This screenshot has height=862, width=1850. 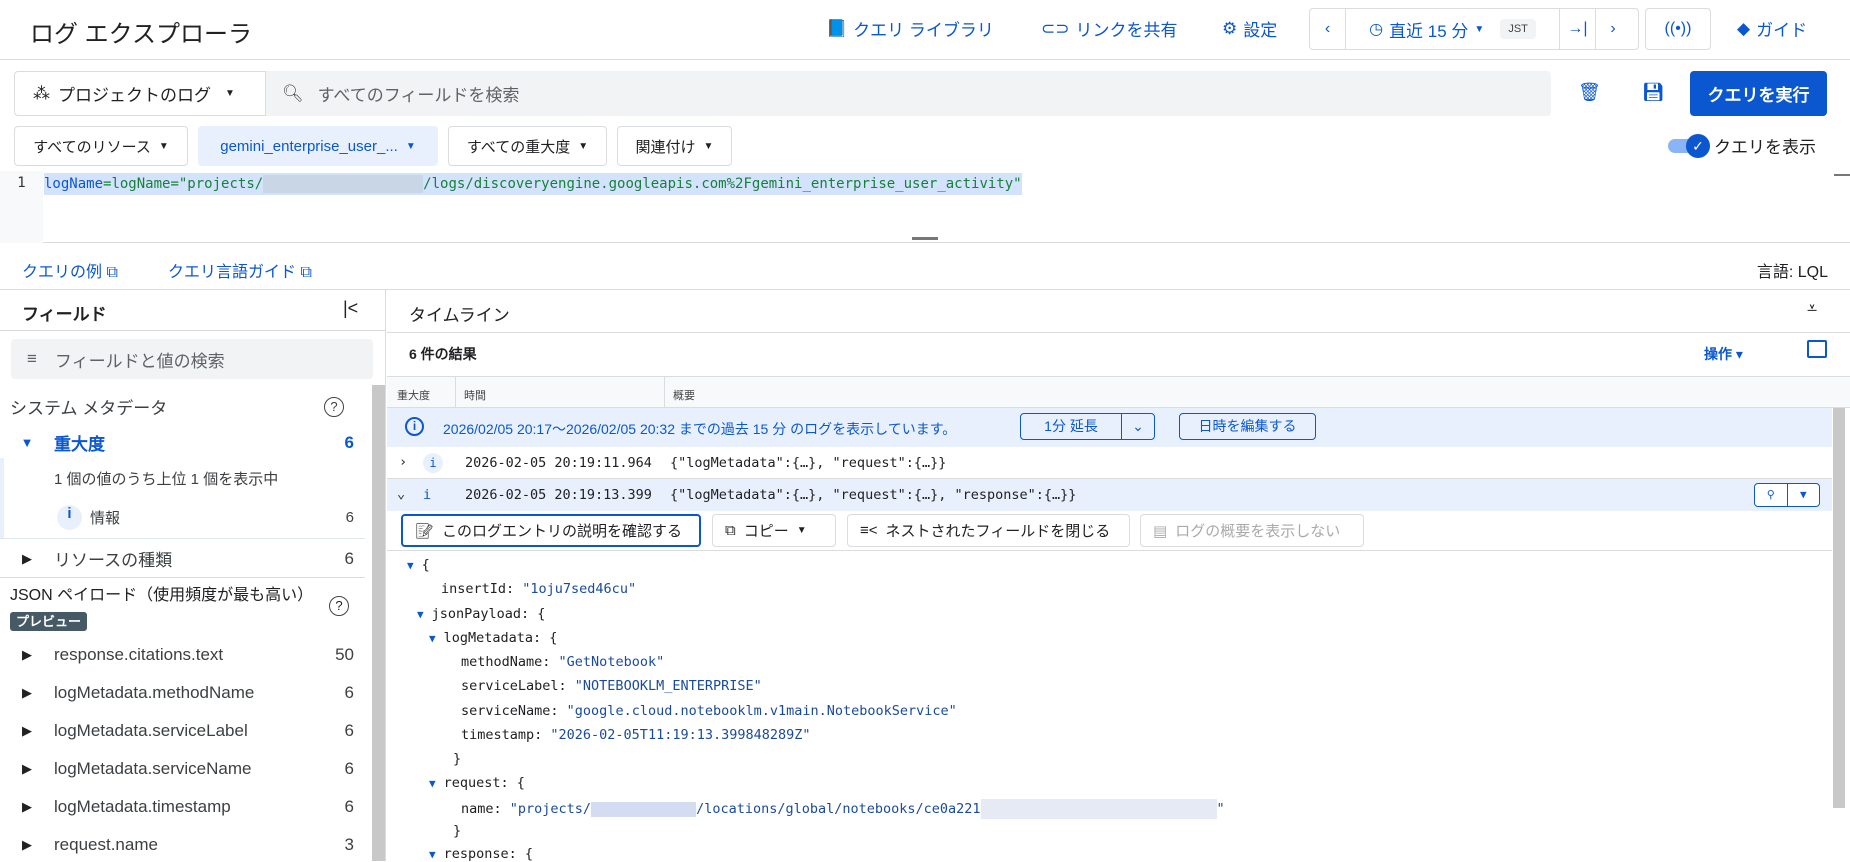 I want to click on search-input: 🔍︎ すべてのフィールドを検索, so click(x=908, y=93).